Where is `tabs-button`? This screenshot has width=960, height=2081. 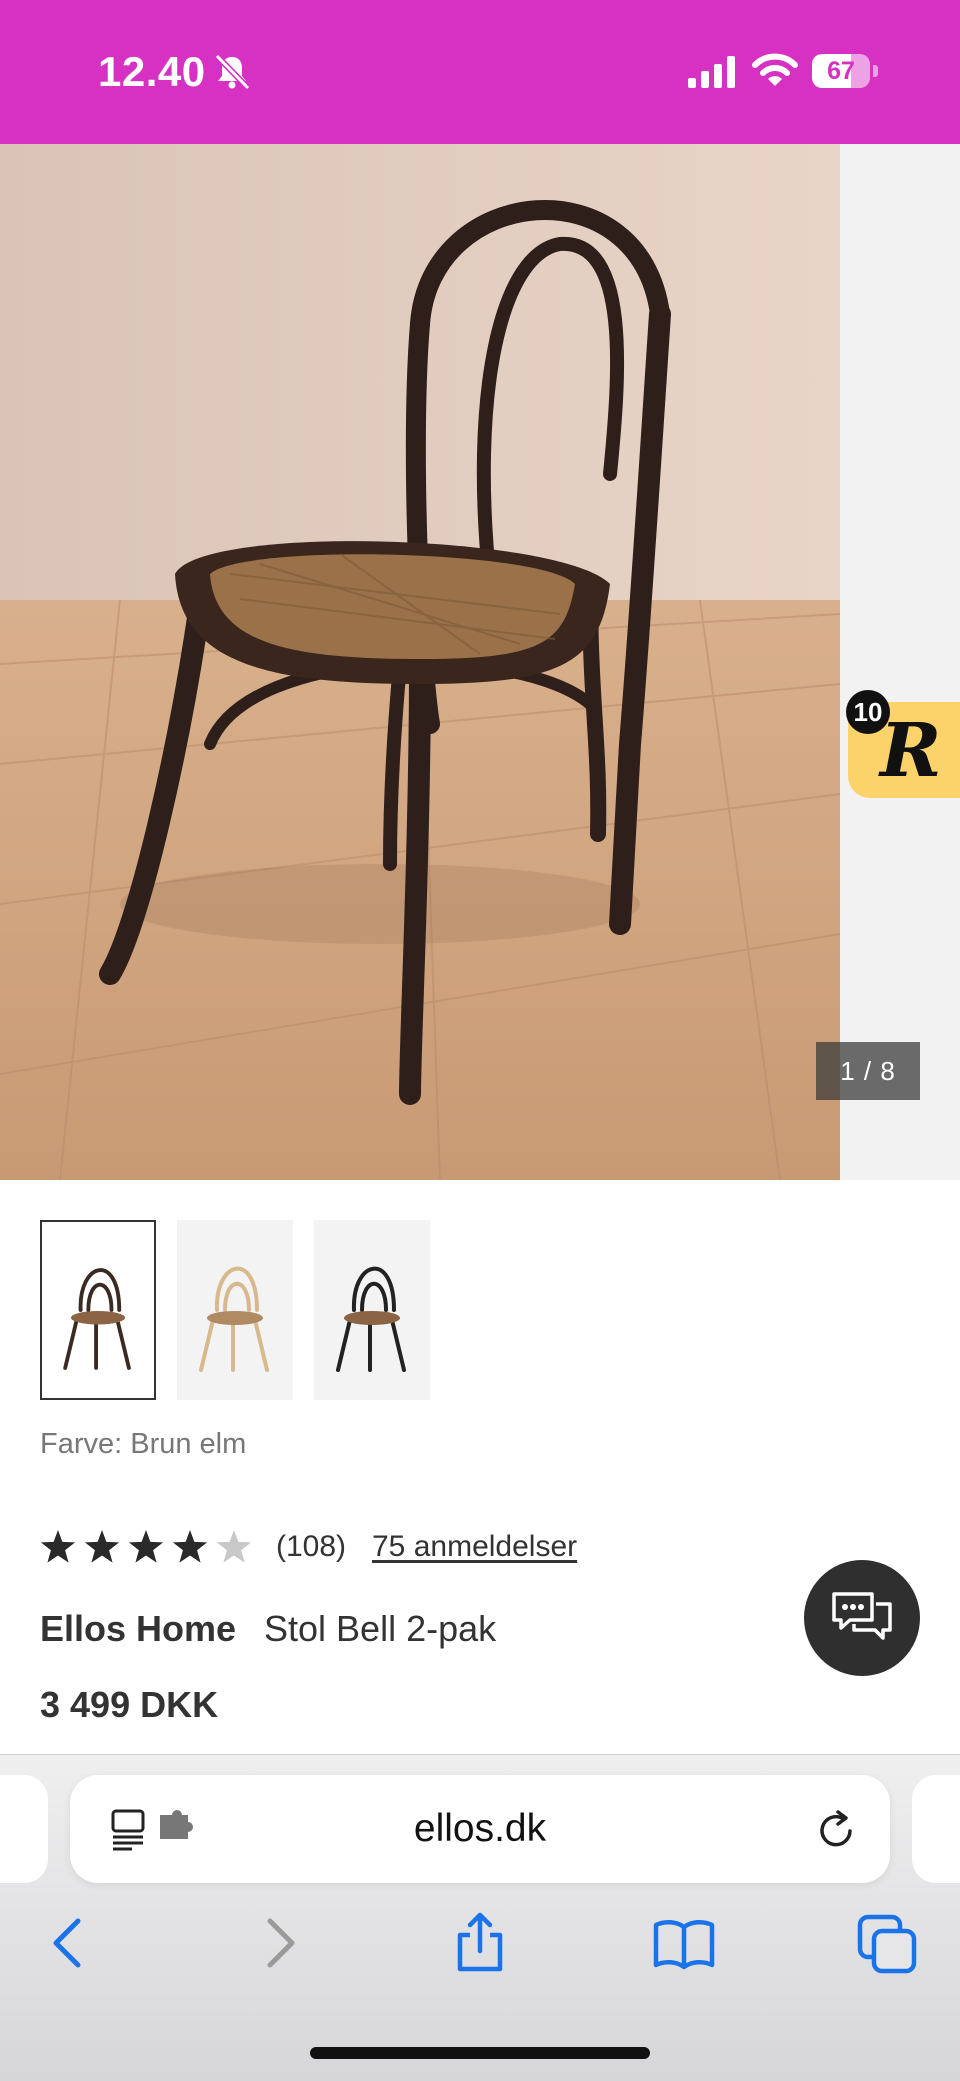
tabs-button is located at coordinates (888, 1943).